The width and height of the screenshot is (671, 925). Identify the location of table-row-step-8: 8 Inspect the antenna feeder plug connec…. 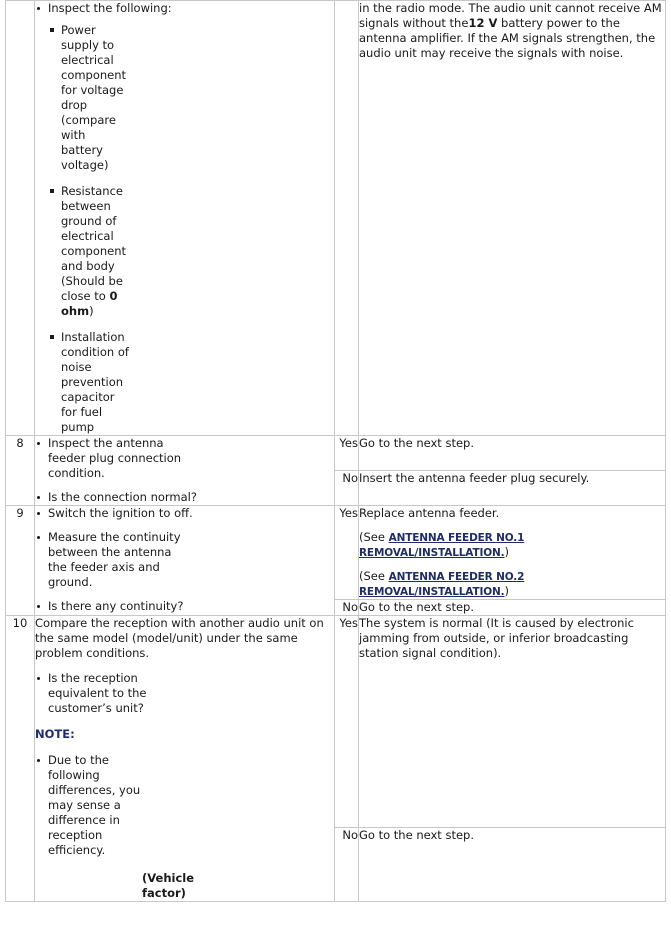
(335, 470).